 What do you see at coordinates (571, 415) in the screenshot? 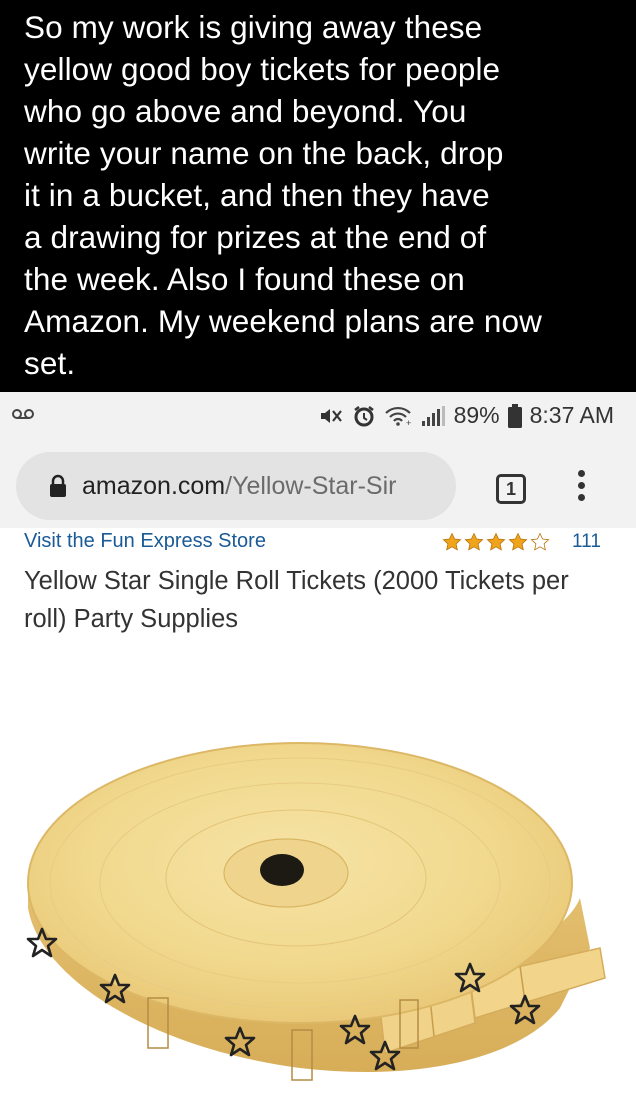
I see `status-time: 8:37 AM` at bounding box center [571, 415].